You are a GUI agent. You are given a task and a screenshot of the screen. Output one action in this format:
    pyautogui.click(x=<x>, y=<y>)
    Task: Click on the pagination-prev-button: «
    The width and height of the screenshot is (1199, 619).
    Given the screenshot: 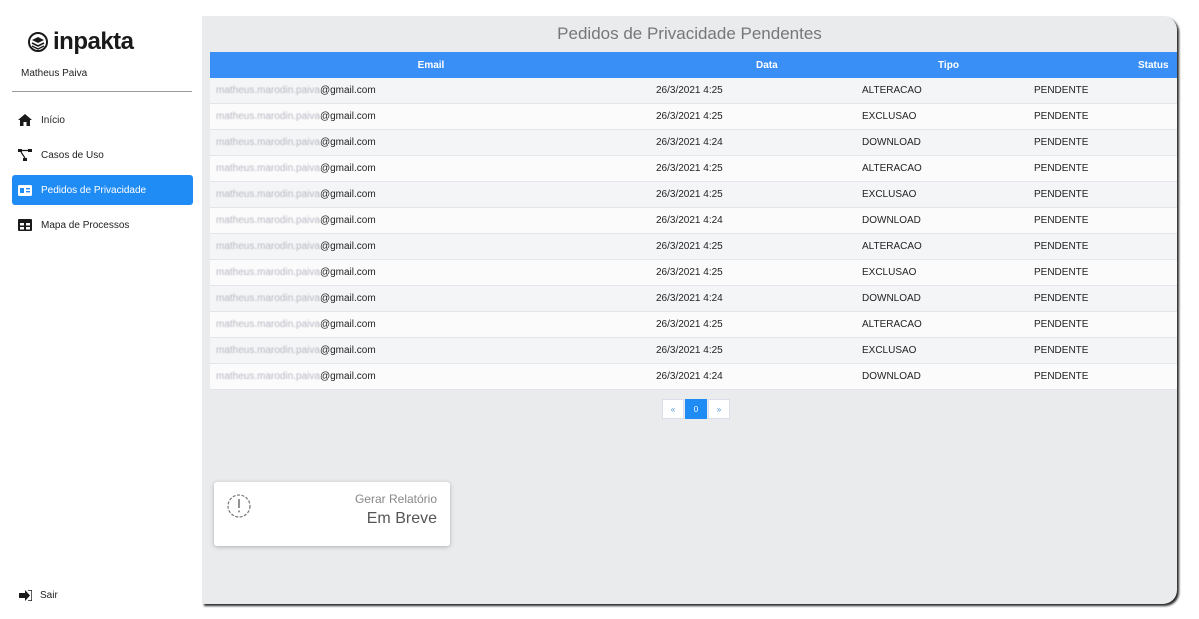 What is the action you would take?
    pyautogui.click(x=673, y=409)
    